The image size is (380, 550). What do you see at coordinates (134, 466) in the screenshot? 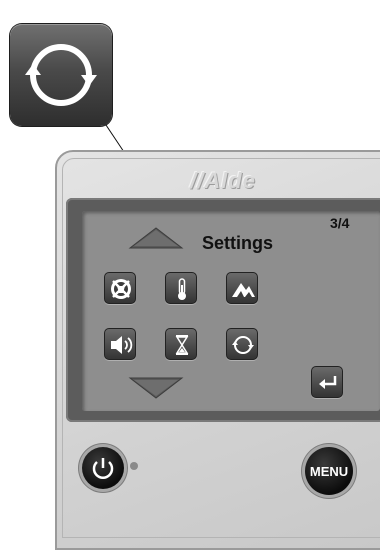
I see `power-indicator-led` at bounding box center [134, 466].